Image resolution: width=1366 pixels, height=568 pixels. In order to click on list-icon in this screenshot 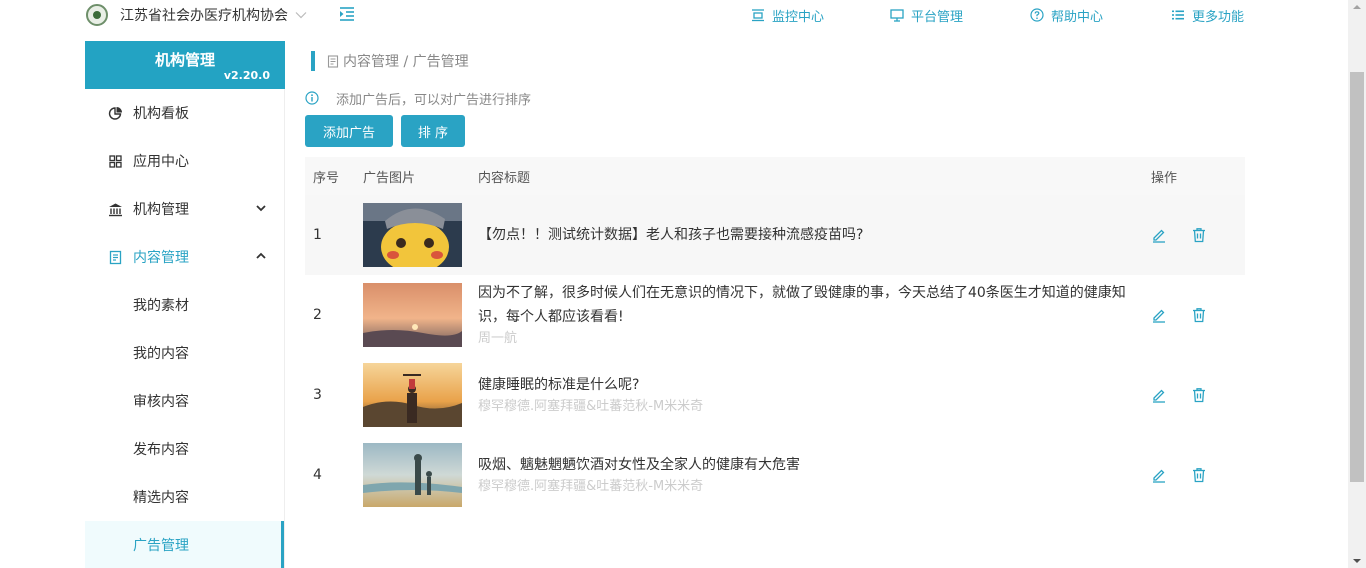, I will do `click(1178, 15)`.